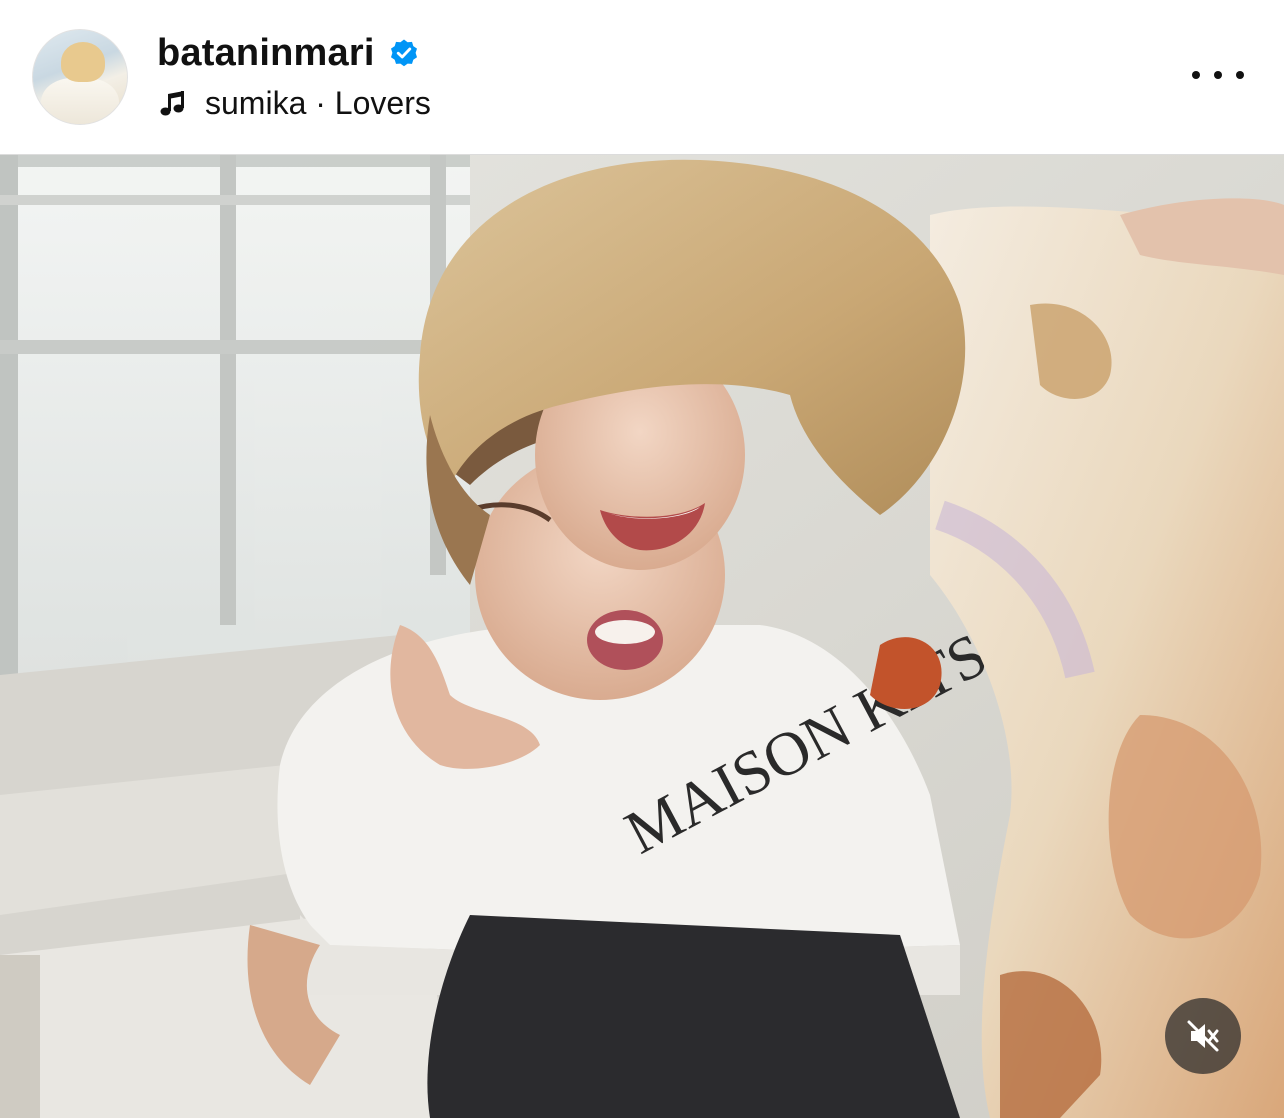 This screenshot has width=1284, height=1118. I want to click on post-header: bataninmari sumika · Lovers, so click(642, 77).